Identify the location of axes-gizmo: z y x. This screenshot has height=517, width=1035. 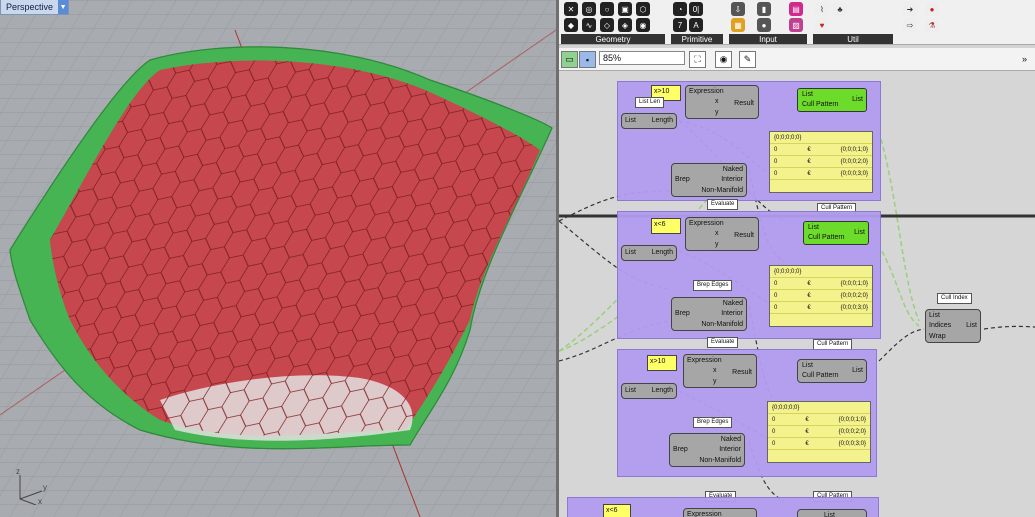
(31, 486).